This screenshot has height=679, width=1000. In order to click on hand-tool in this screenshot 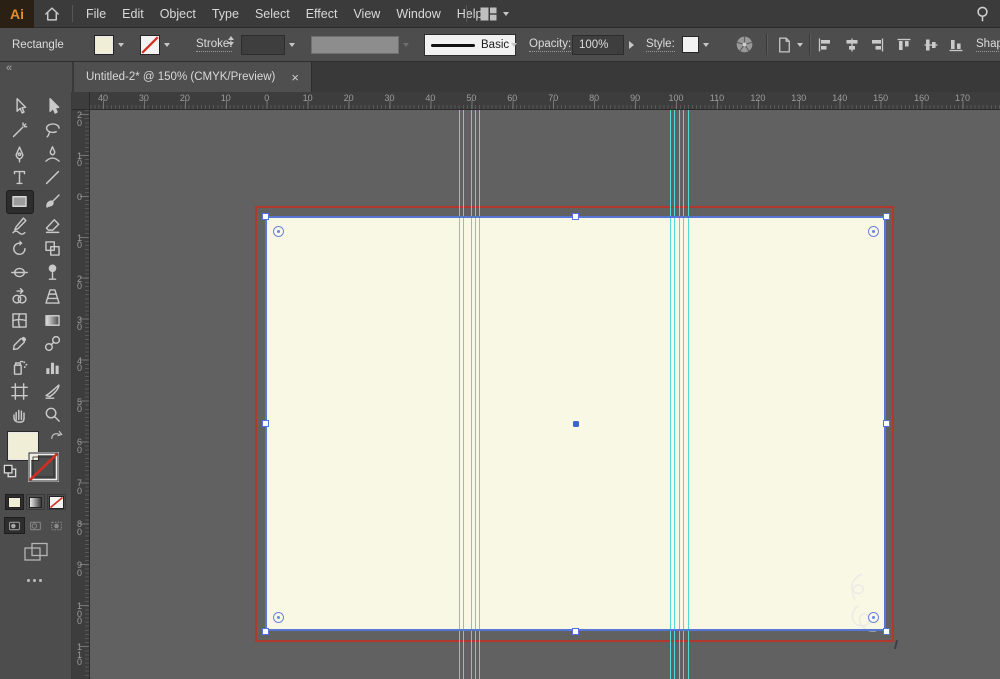, I will do `click(20, 415)`.